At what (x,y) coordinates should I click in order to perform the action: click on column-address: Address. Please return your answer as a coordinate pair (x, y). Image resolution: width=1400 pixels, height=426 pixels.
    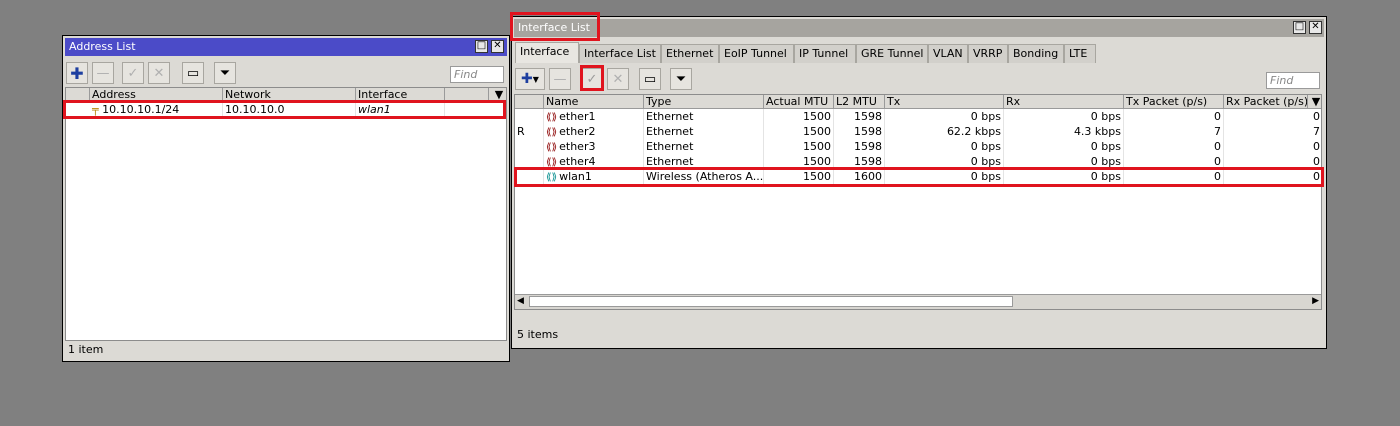
    Looking at the image, I should click on (156, 95).